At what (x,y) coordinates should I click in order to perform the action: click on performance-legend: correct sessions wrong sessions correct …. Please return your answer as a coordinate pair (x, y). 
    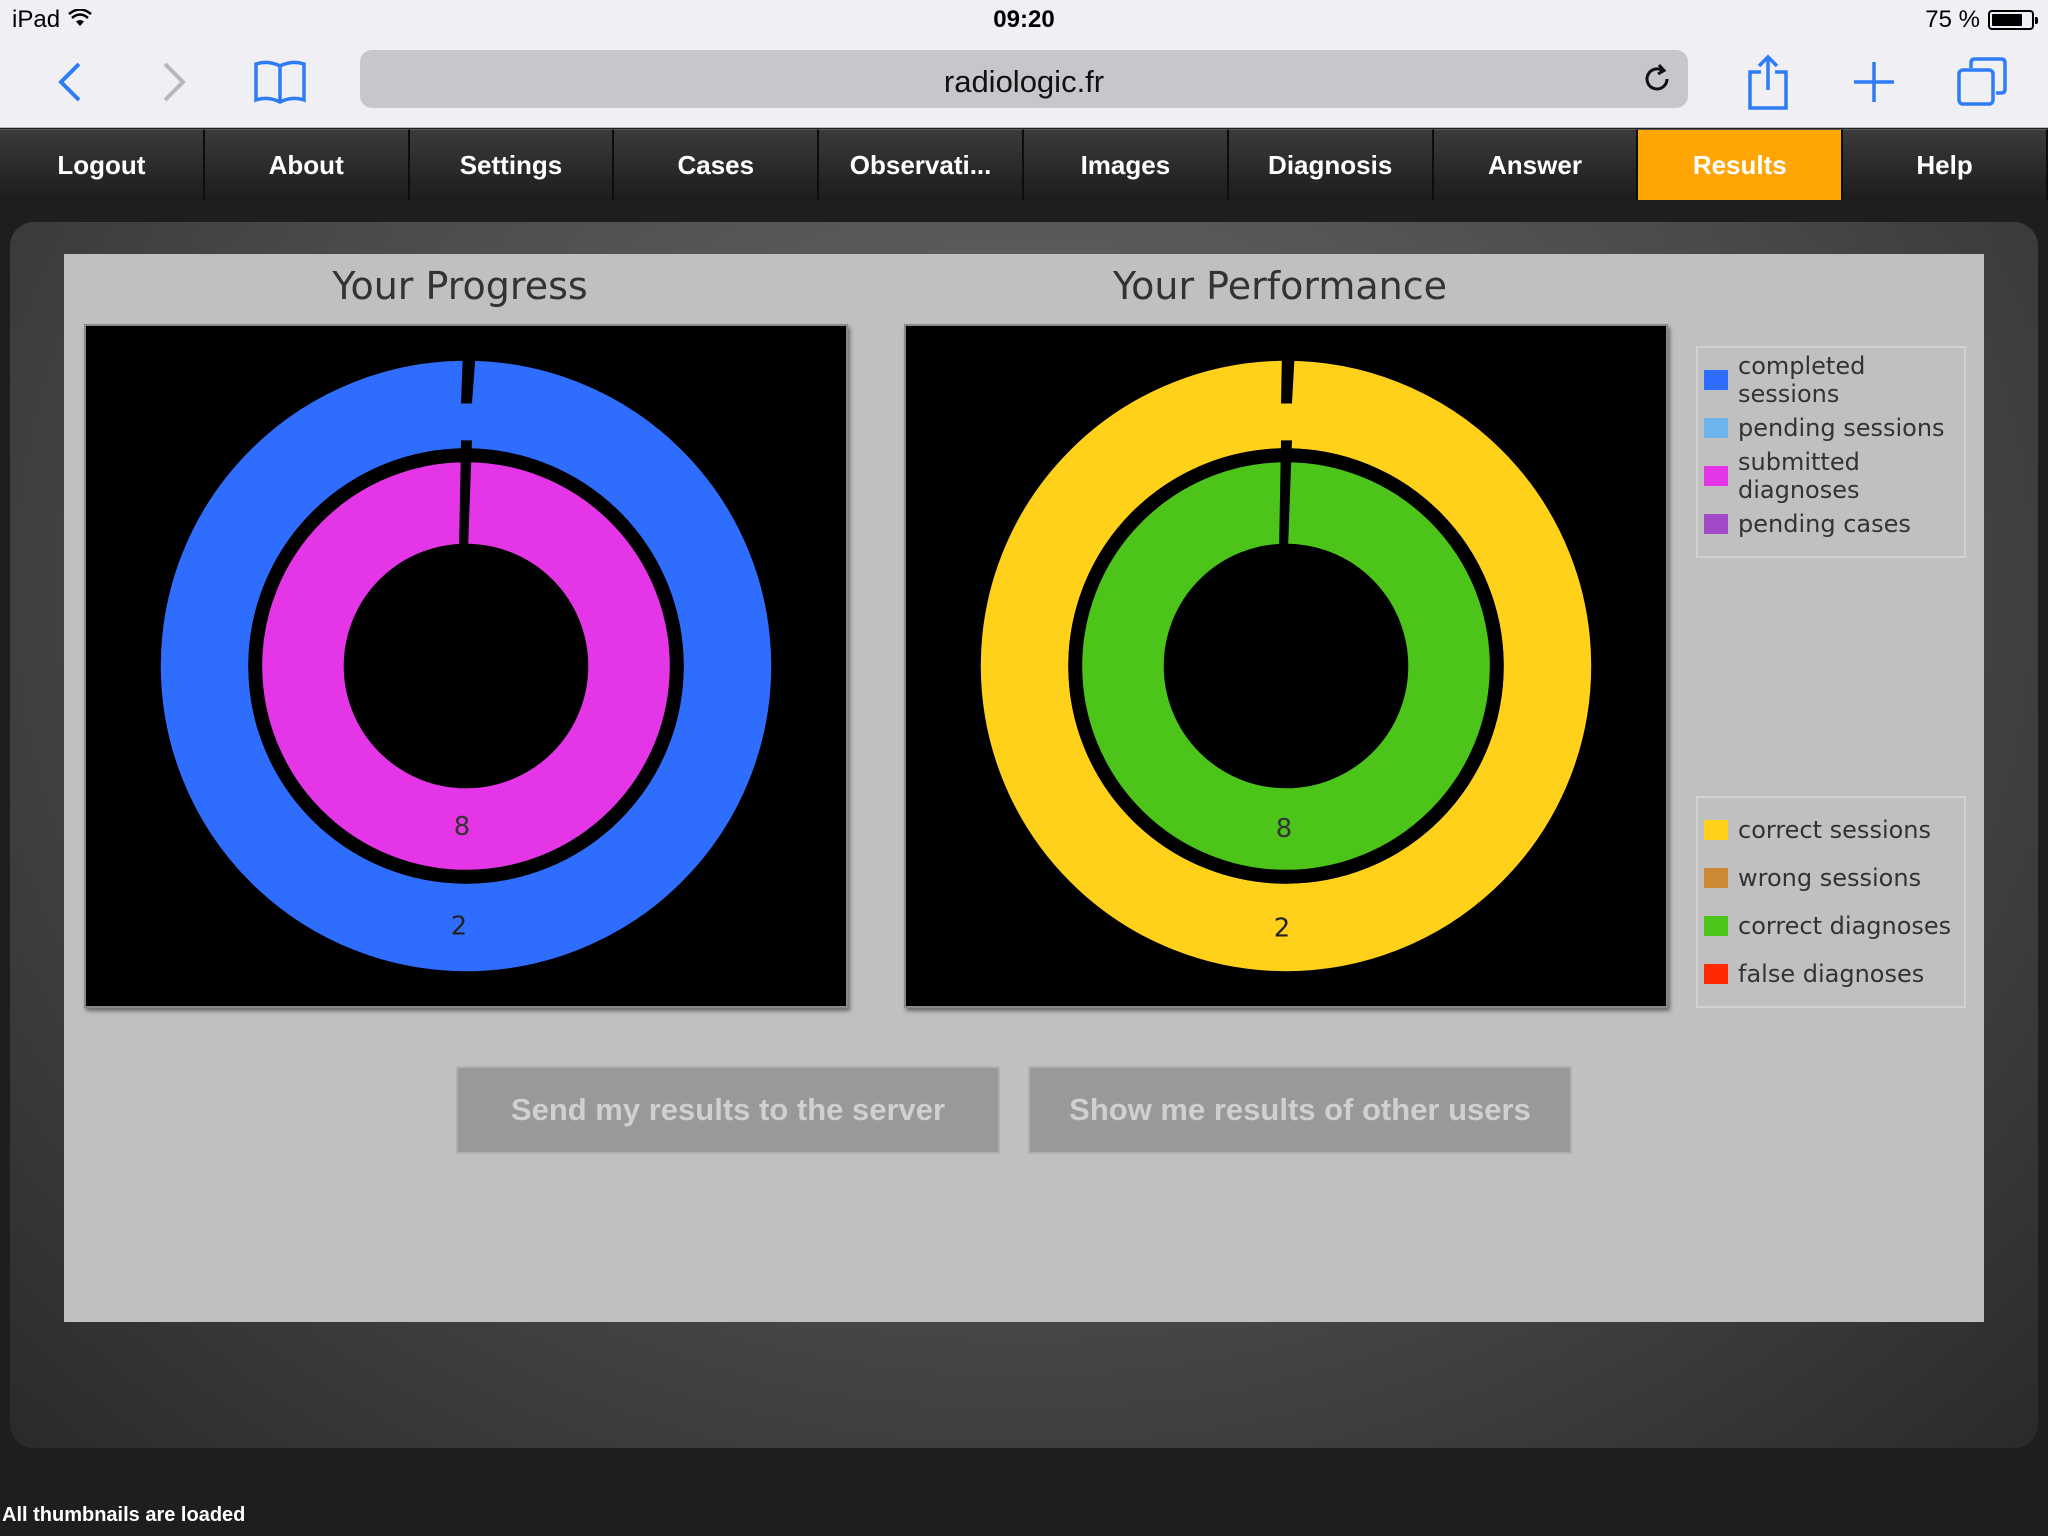
    Looking at the image, I should click on (1831, 902).